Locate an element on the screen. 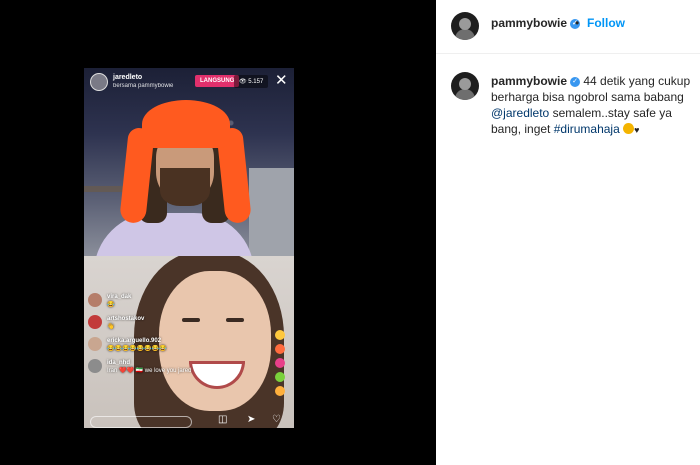  orange-hat is located at coordinates (186, 124).